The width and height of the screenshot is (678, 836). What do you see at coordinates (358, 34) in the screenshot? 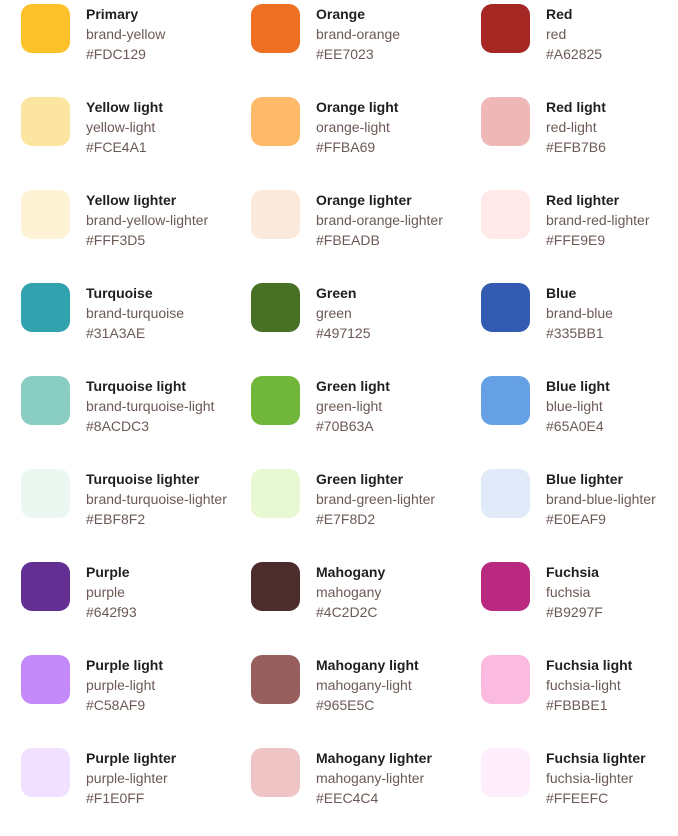
I see `swatch-token: brand-orange` at bounding box center [358, 34].